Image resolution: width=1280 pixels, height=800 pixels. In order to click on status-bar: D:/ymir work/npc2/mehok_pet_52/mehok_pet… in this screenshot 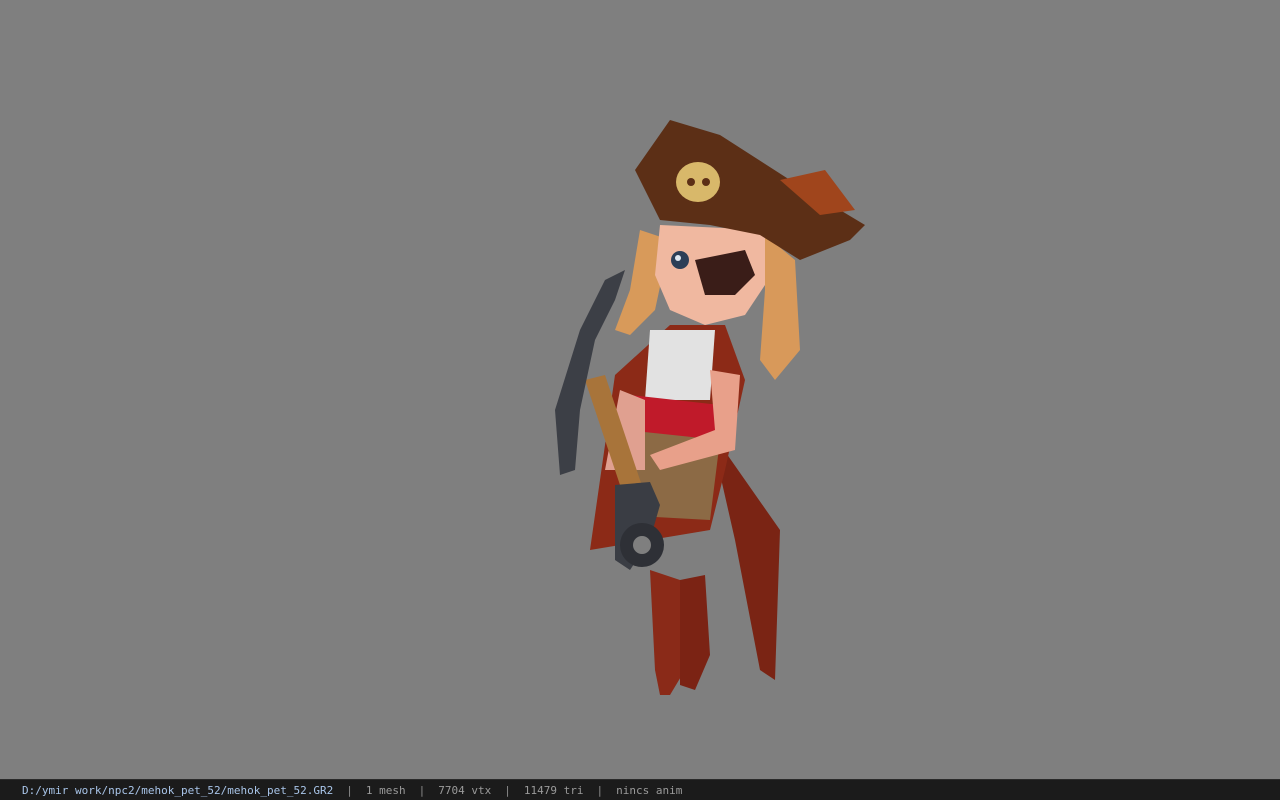, I will do `click(640, 789)`.